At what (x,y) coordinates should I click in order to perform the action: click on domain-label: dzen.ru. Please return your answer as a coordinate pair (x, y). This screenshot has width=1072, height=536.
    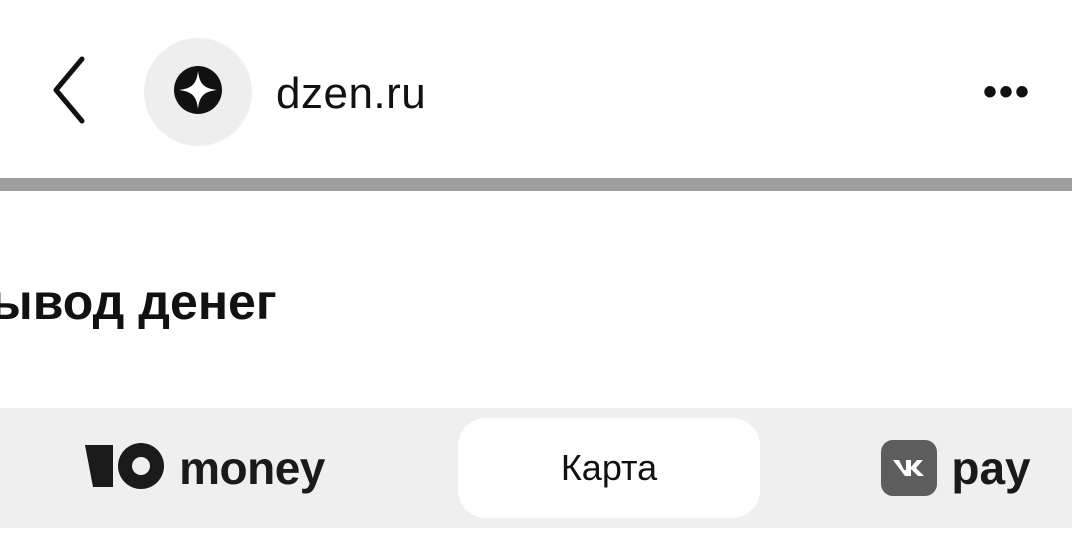
    Looking at the image, I should click on (351, 94).